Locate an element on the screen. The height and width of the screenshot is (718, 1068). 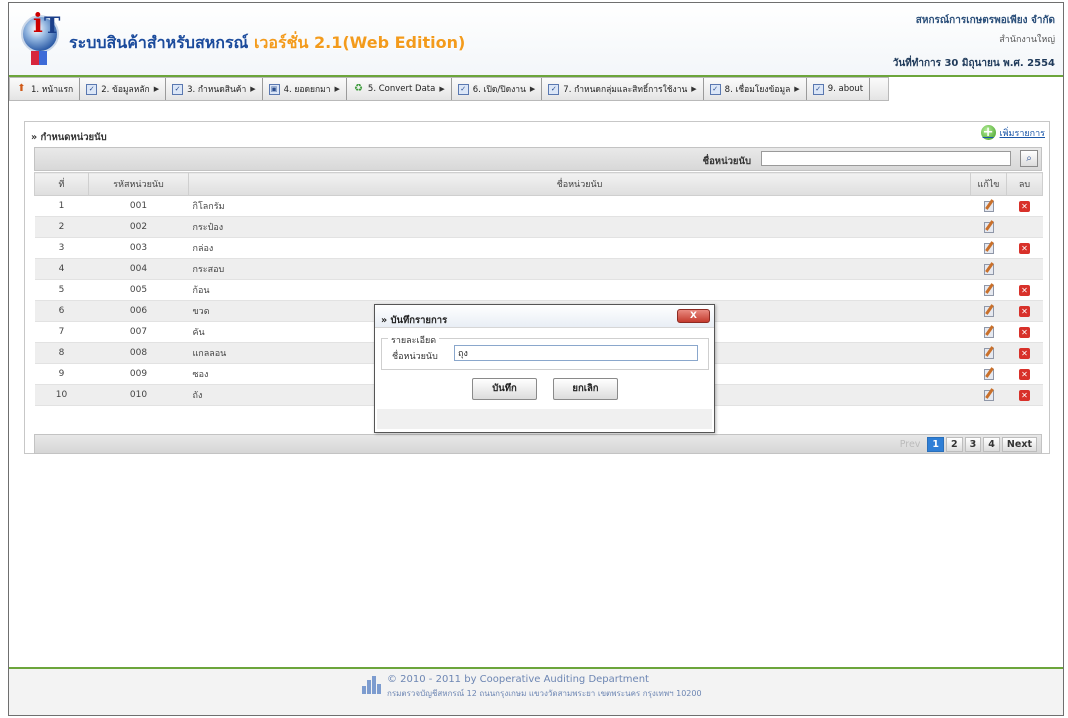
pager-next: Next is located at coordinates (1019, 444).